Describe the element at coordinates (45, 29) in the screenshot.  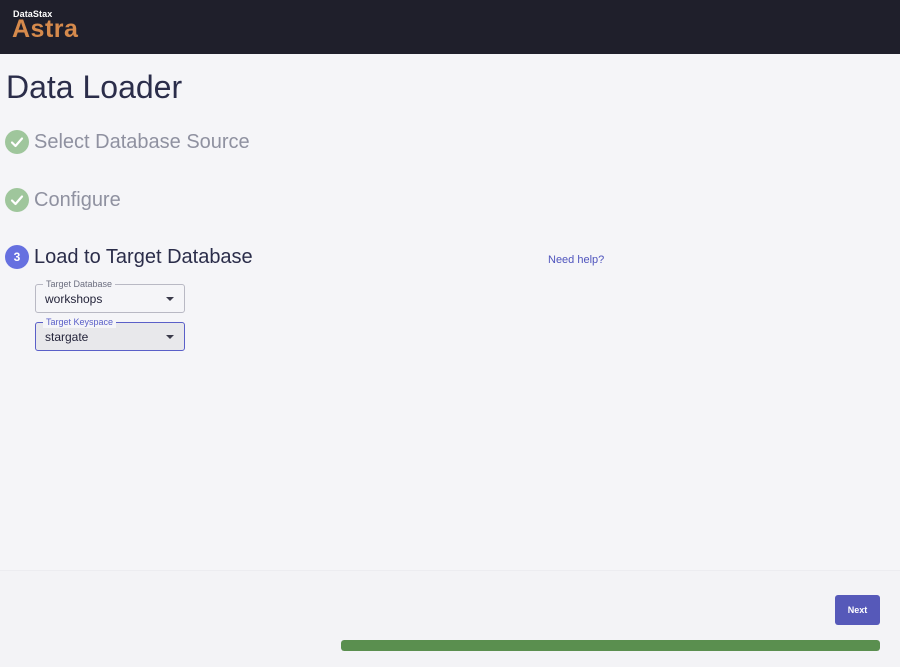
I see `brand-astra-logo: Astra` at that location.